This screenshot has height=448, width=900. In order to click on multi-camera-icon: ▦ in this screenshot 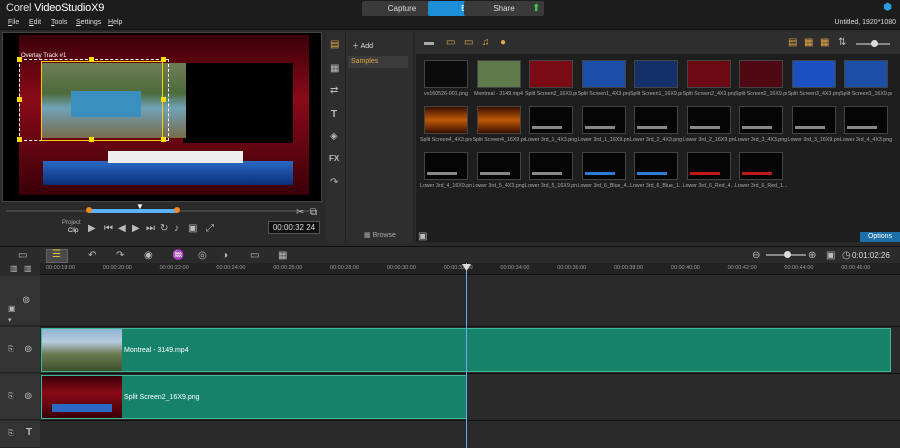, I will do `click(282, 256)`.